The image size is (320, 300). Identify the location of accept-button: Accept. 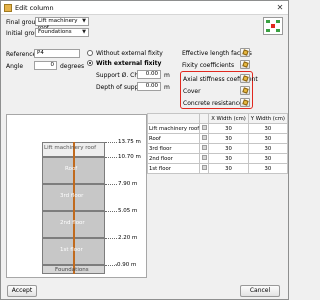
(22, 291).